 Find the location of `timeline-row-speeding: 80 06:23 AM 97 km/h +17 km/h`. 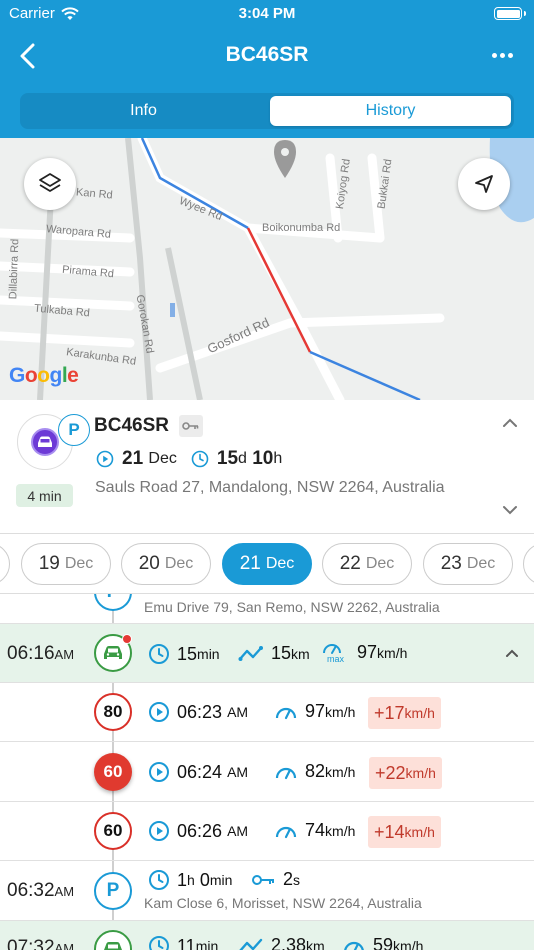

timeline-row-speeding: 80 06:23 AM 97 km/h +17 km/h is located at coordinates (267, 712).